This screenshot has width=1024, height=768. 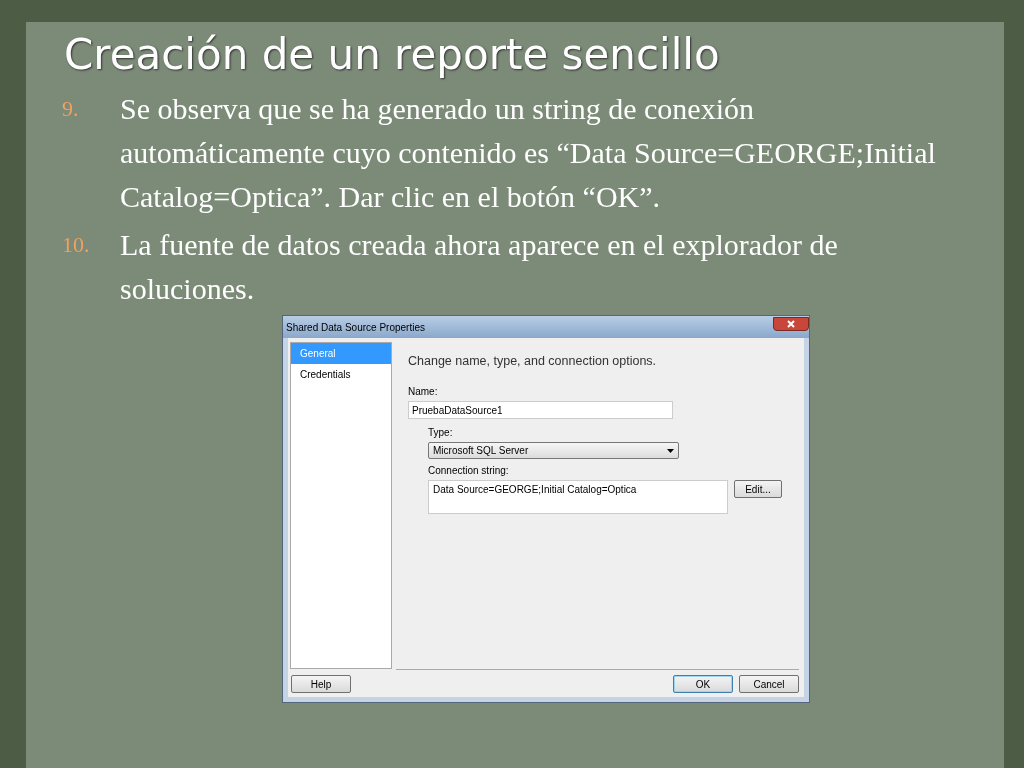 I want to click on page-heading: Change name, type, and connection options., so click(x=533, y=361).